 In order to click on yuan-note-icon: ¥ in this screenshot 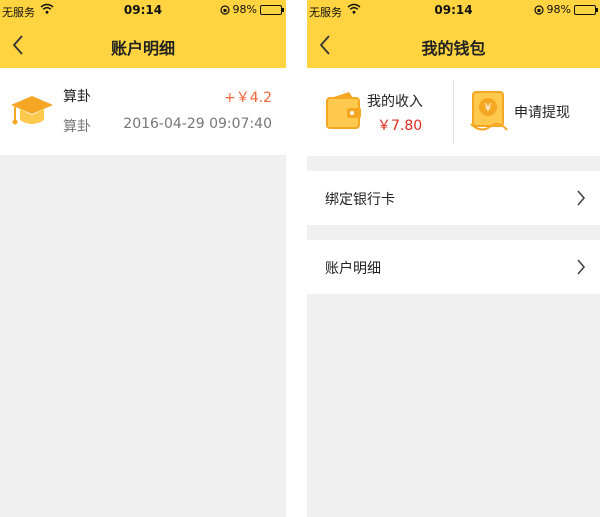, I will do `click(489, 111)`.